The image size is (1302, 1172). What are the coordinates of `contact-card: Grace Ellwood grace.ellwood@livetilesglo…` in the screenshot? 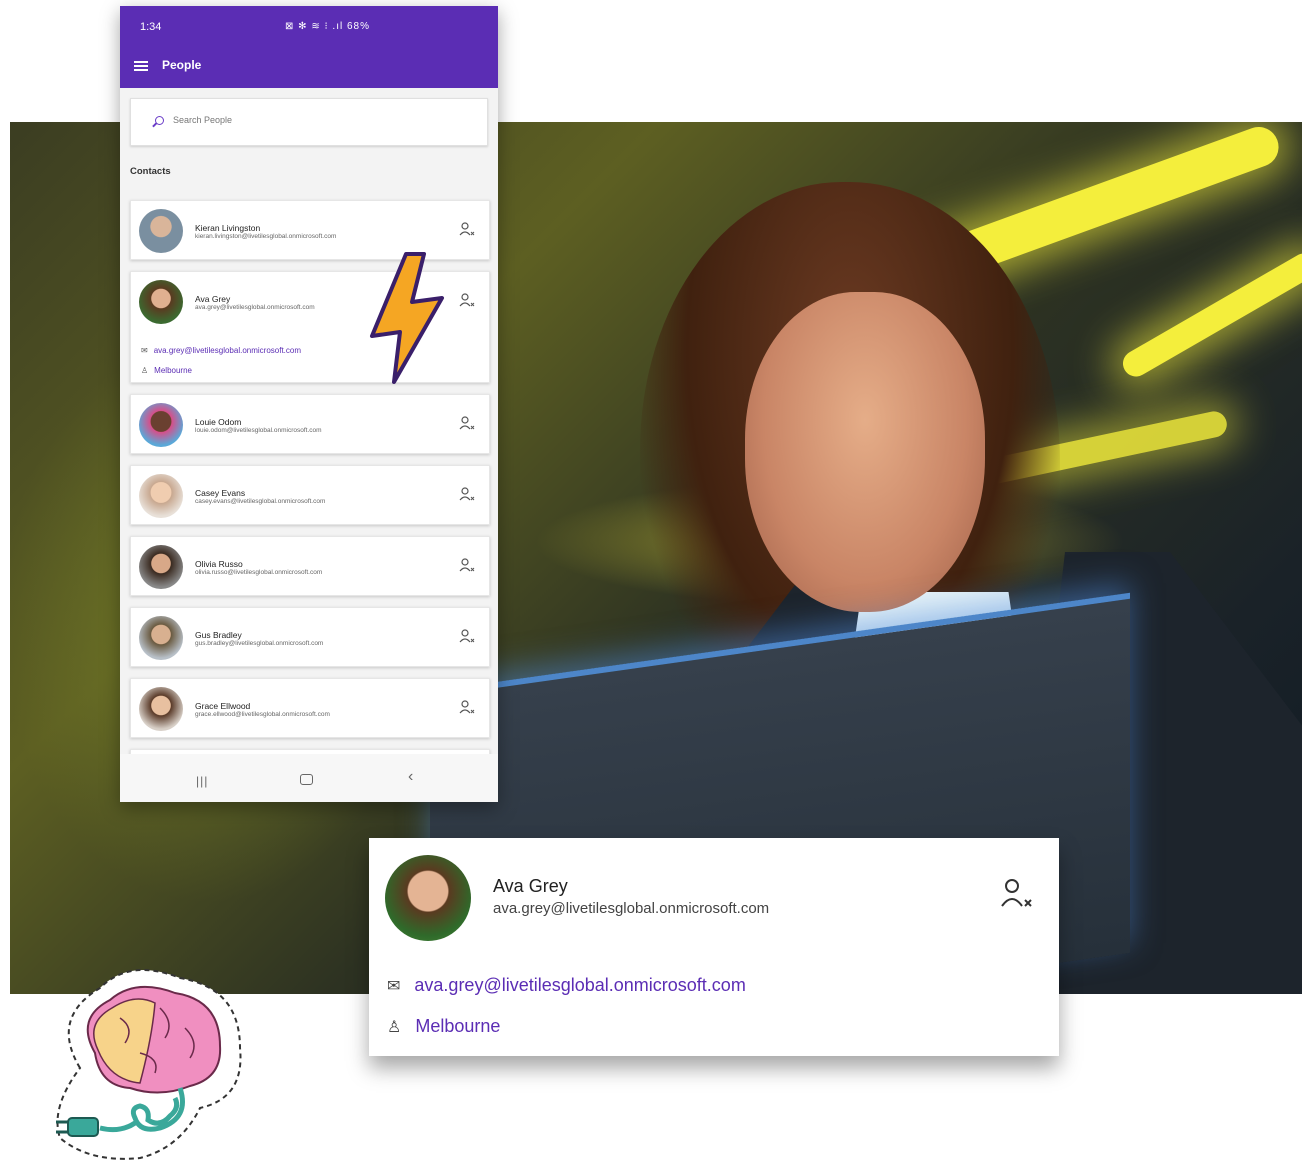 It's located at (310, 708).